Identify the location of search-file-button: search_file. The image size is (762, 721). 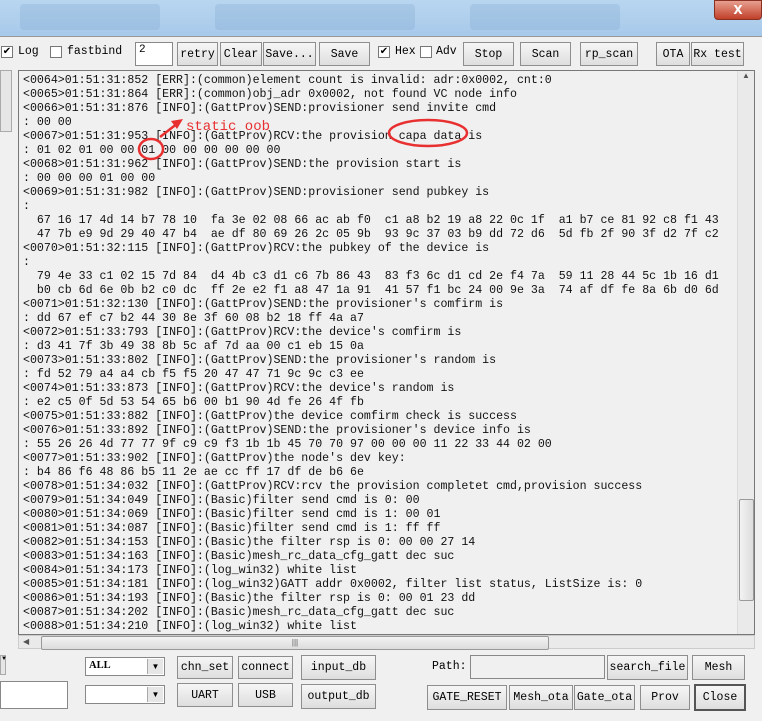
(647, 667).